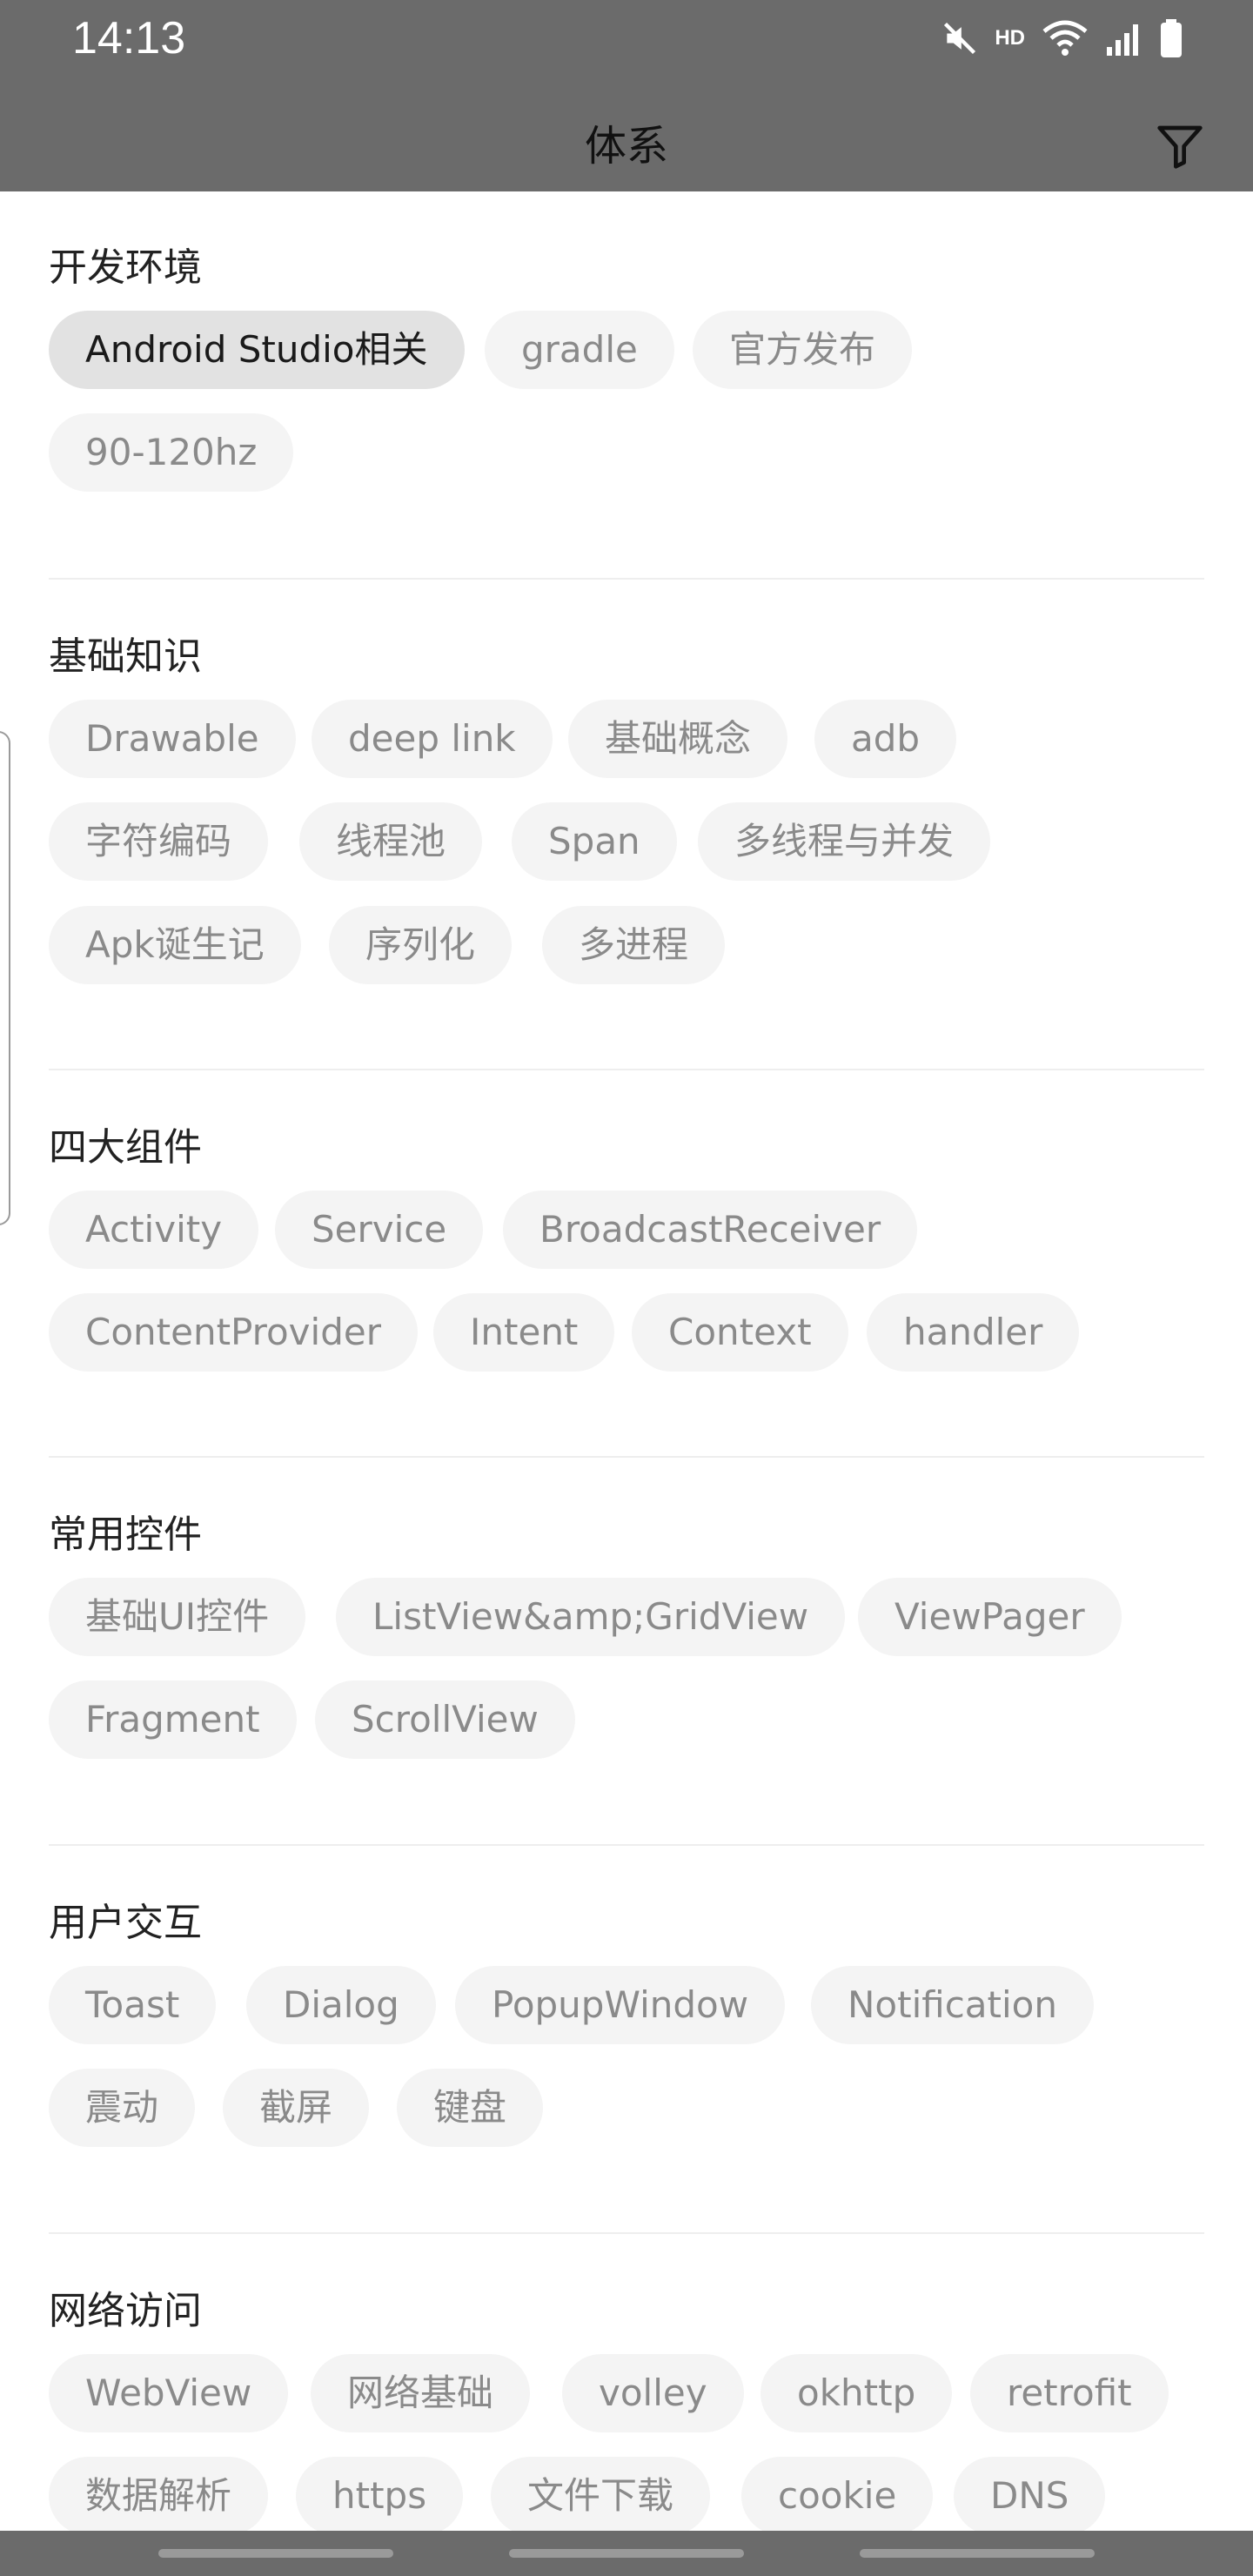 The height and width of the screenshot is (2576, 1253). Describe the element at coordinates (844, 841) in the screenshot. I see `tag-chip: 多线程与并发` at that location.